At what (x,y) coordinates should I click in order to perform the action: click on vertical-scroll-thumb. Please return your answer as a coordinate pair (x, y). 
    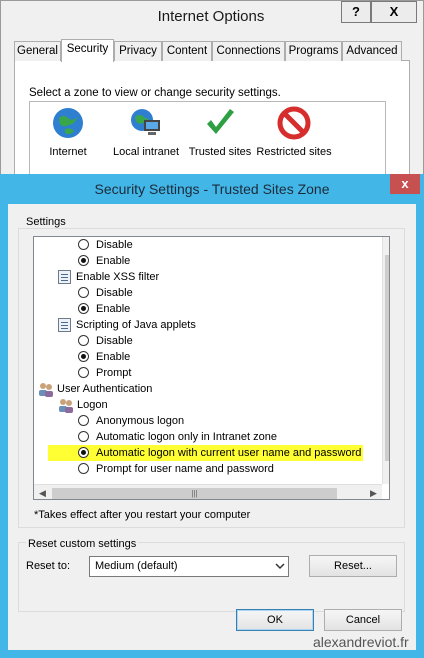
    Looking at the image, I should click on (387, 358).